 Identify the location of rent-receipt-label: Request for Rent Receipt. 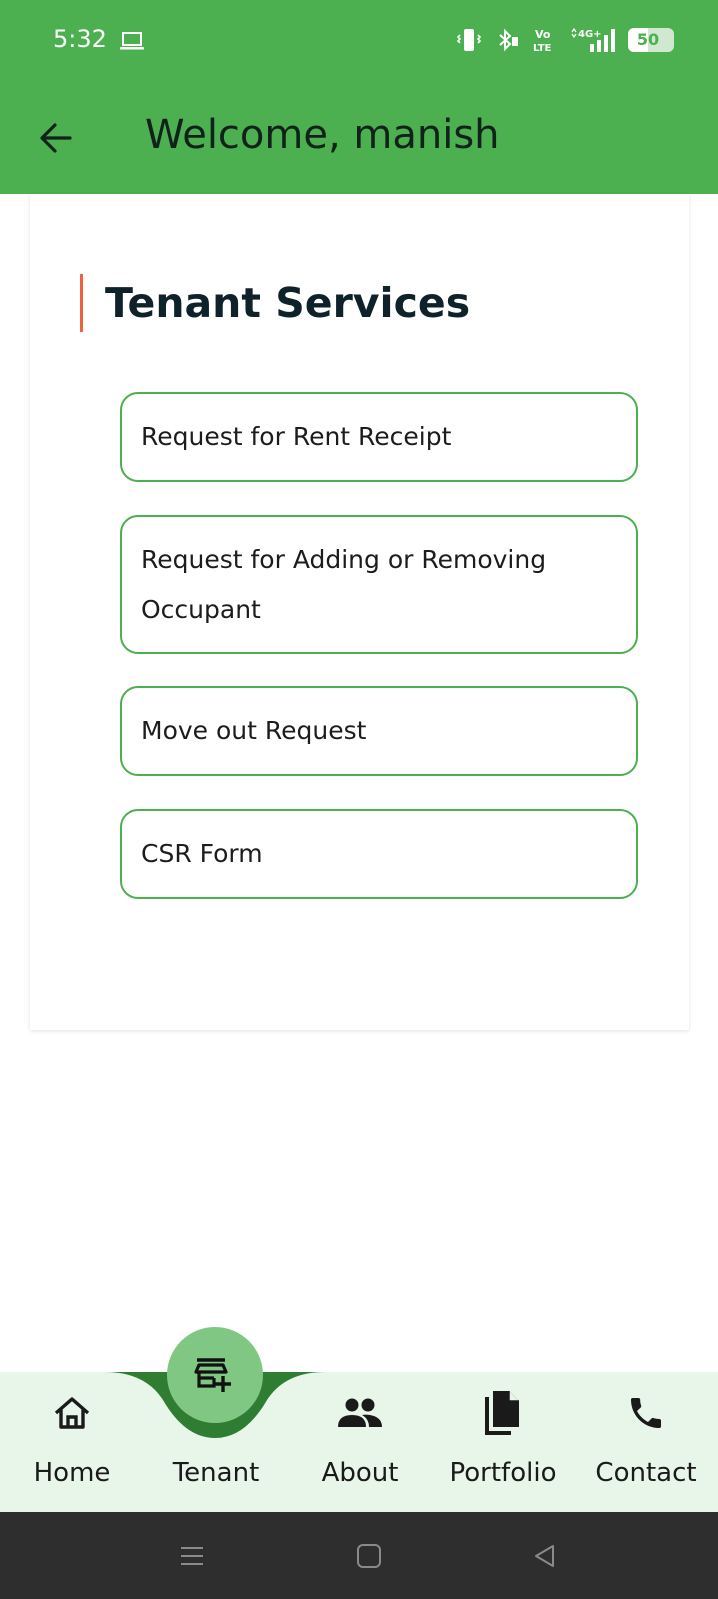
(296, 436).